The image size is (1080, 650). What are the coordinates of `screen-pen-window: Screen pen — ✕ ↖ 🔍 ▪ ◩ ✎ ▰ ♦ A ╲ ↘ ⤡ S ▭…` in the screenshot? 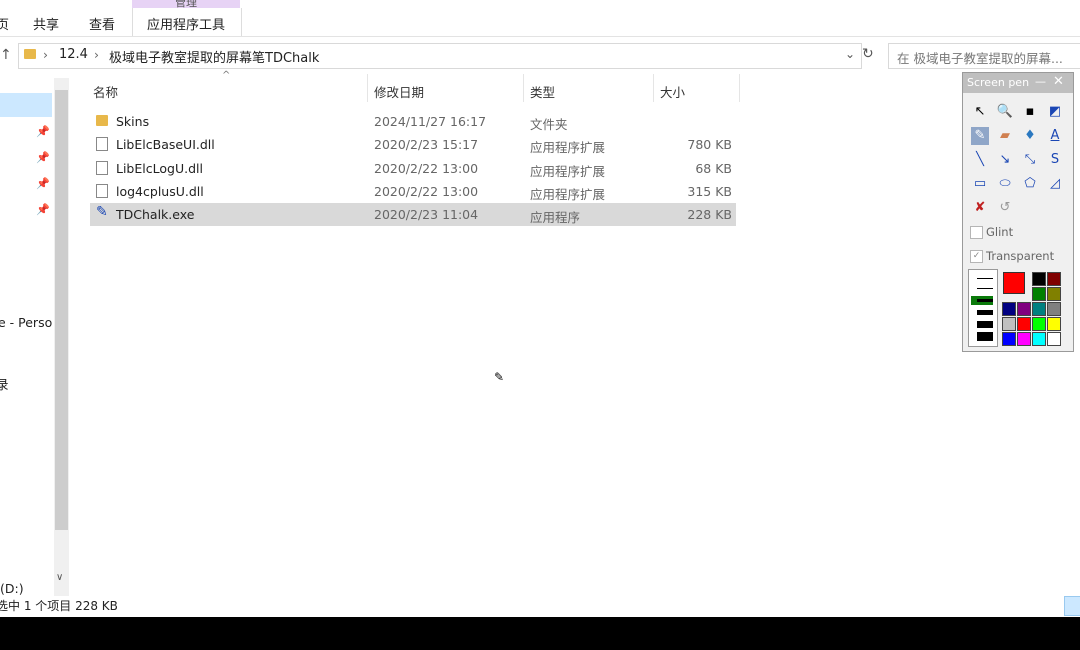 It's located at (1018, 212).